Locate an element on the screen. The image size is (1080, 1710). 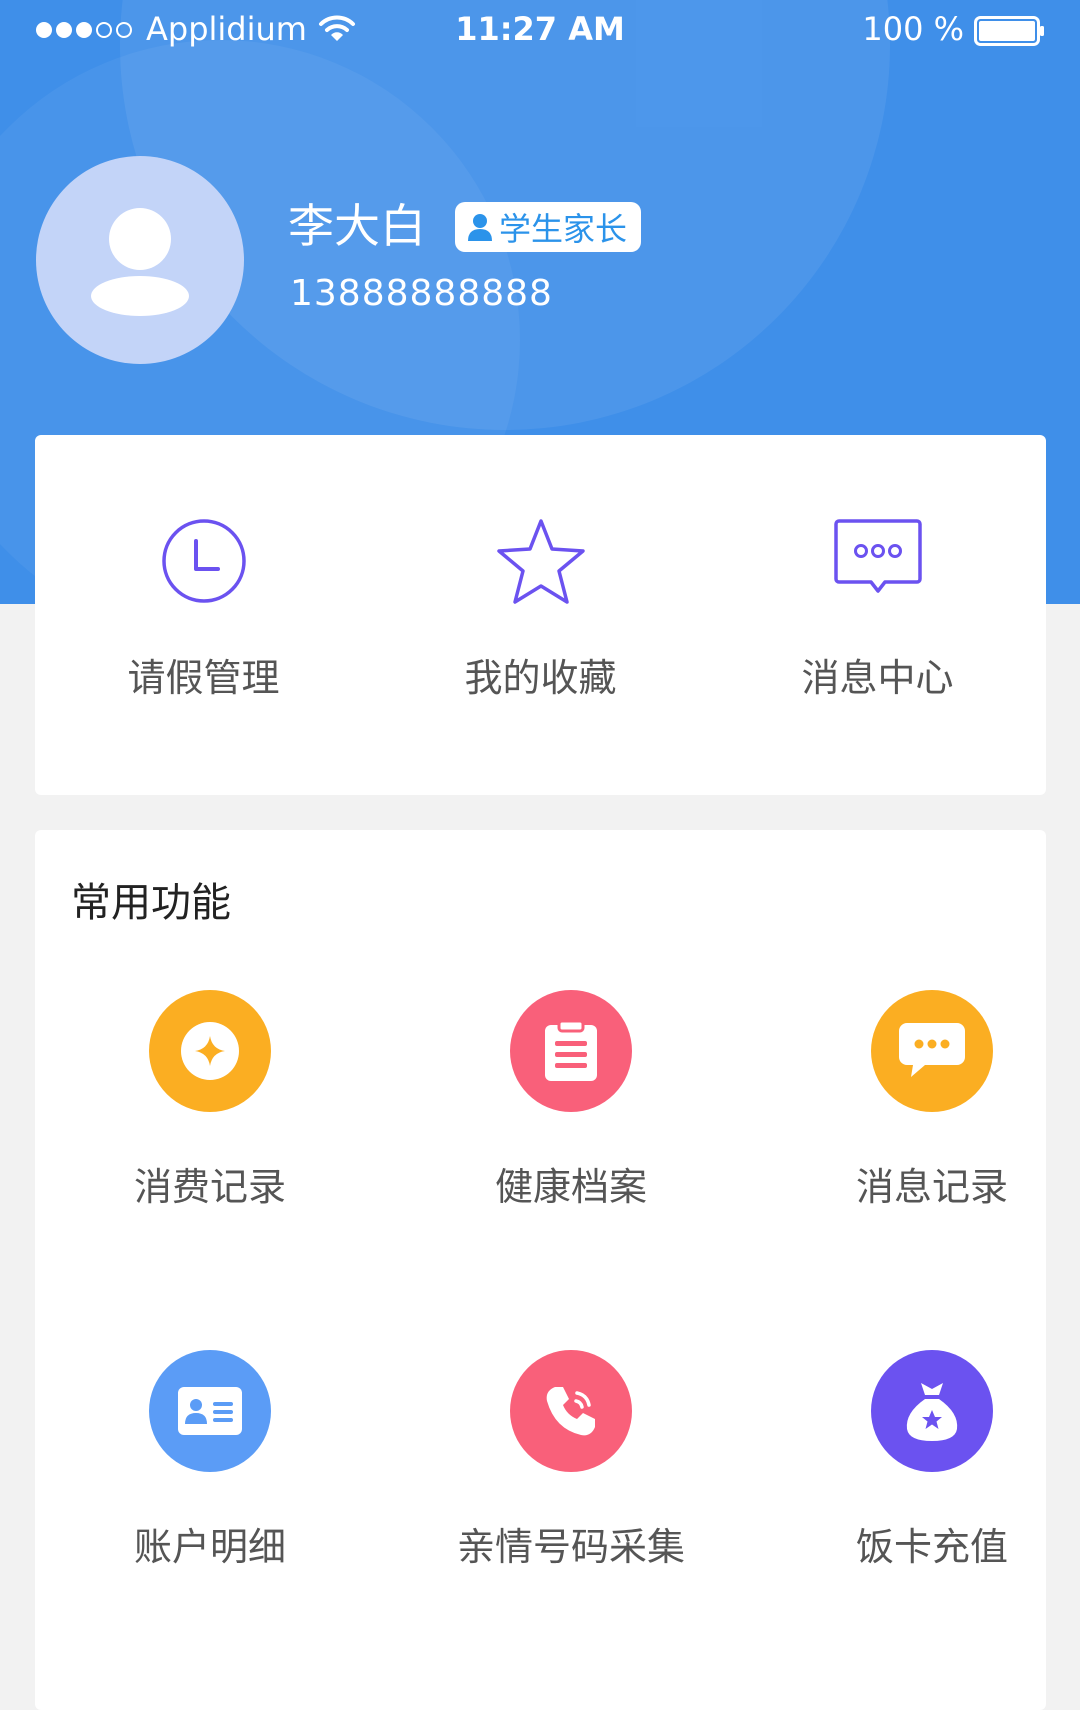
function-family-number-collection: 亲情号码采集 is located at coordinates (571, 1500).